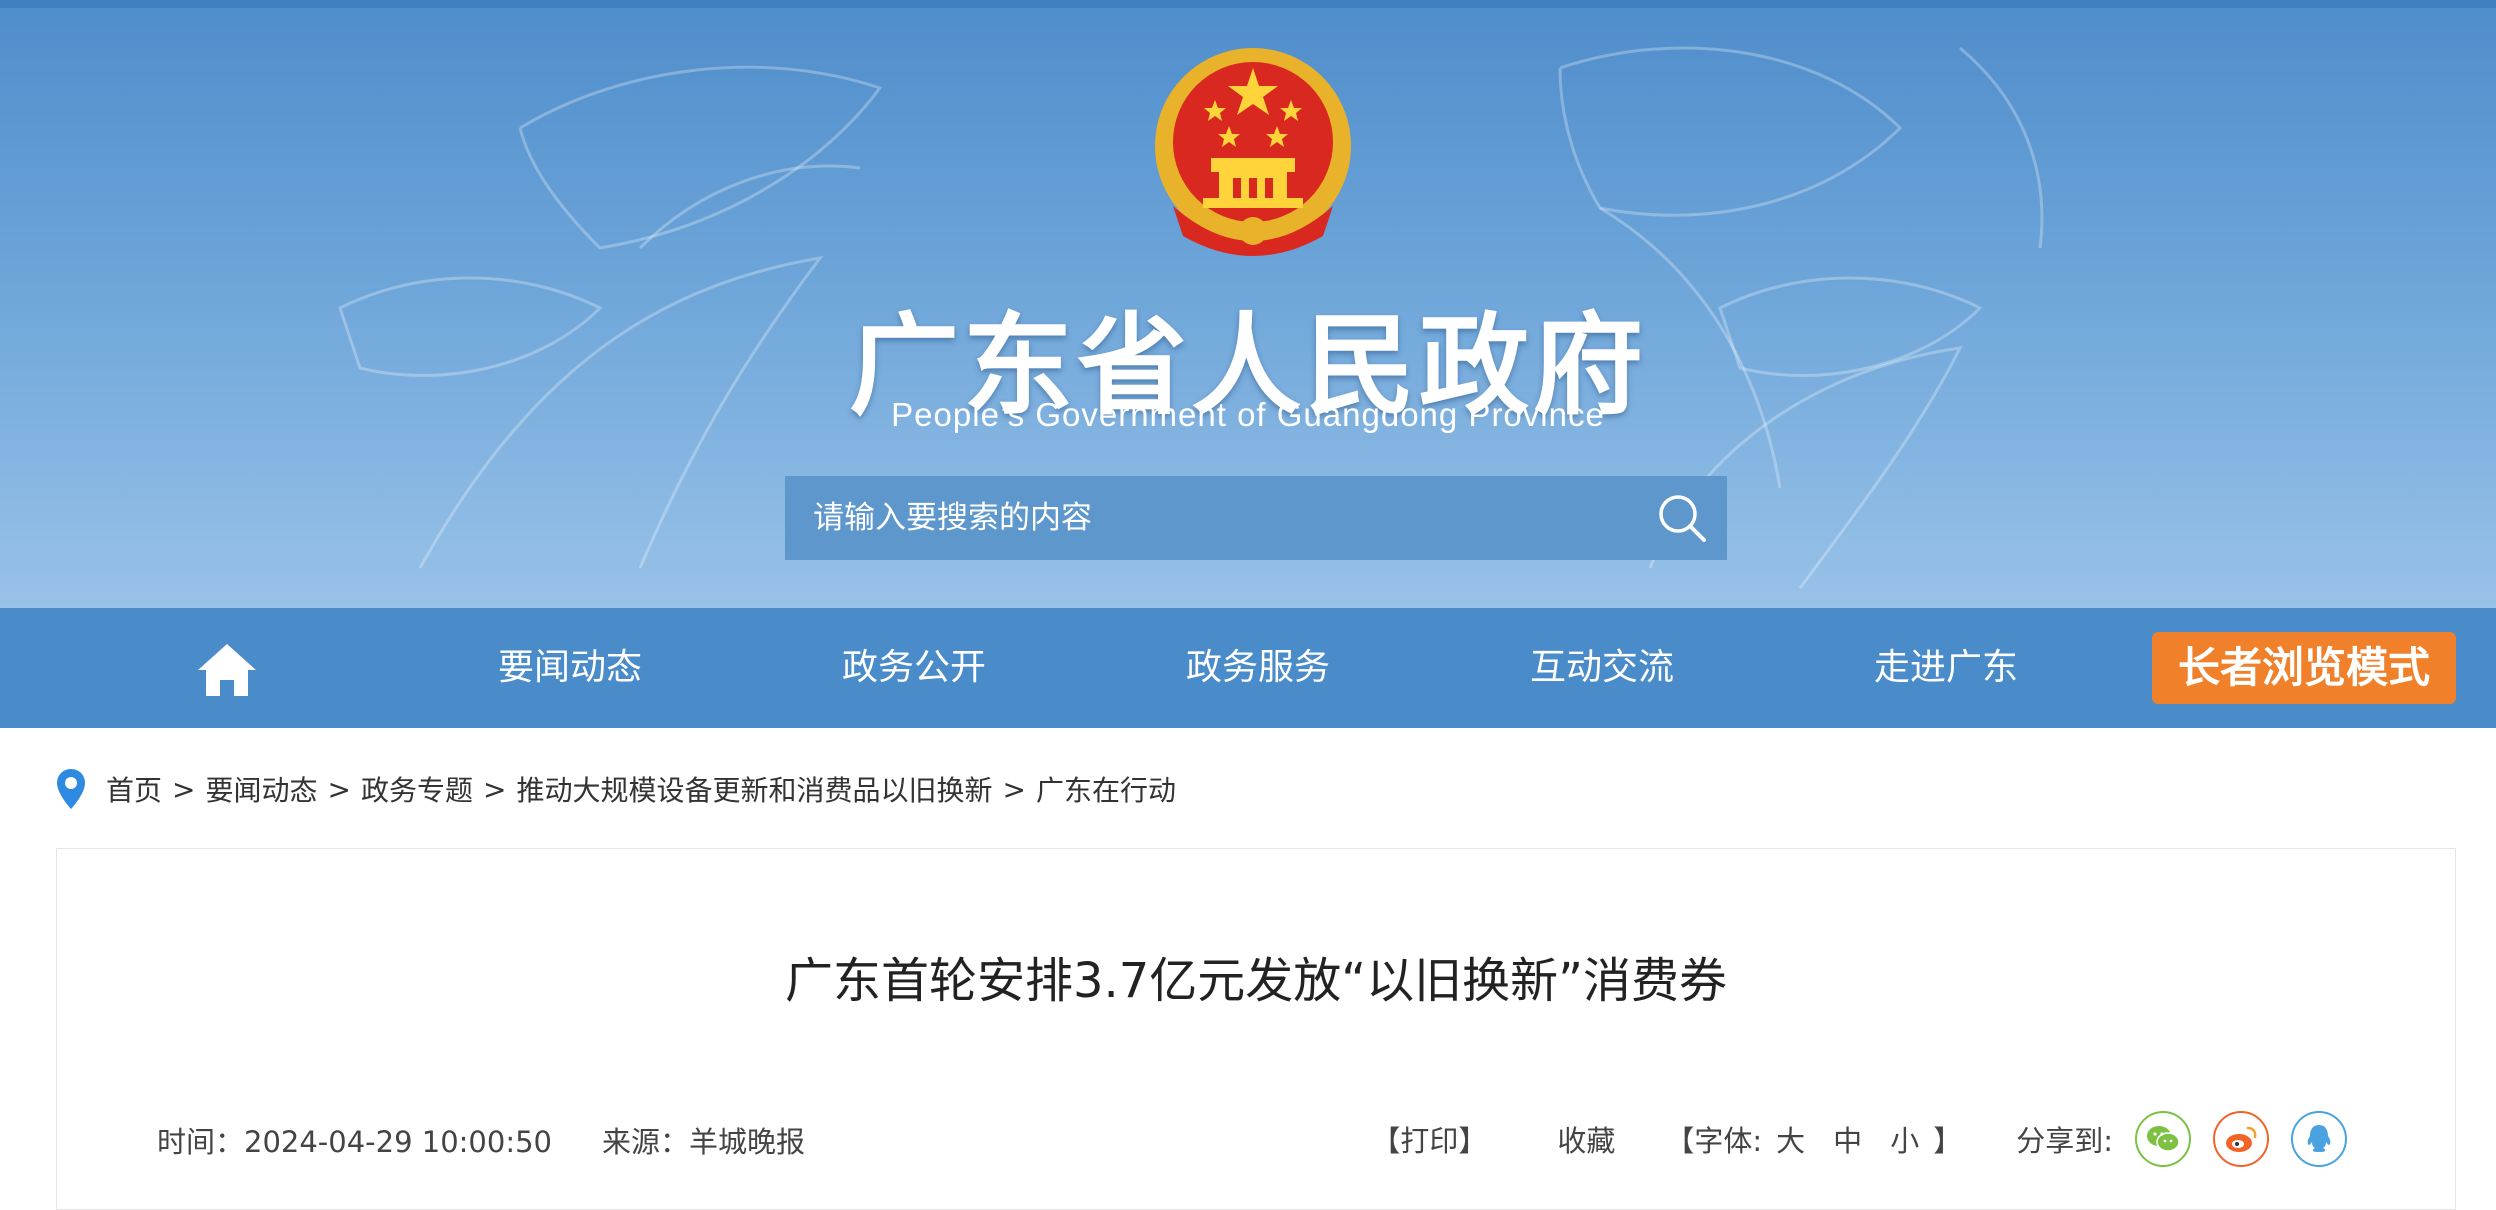  What do you see at coordinates (354, 1142) in the screenshot?
I see `article-time: 时间：2024-04-29 10:00:50` at bounding box center [354, 1142].